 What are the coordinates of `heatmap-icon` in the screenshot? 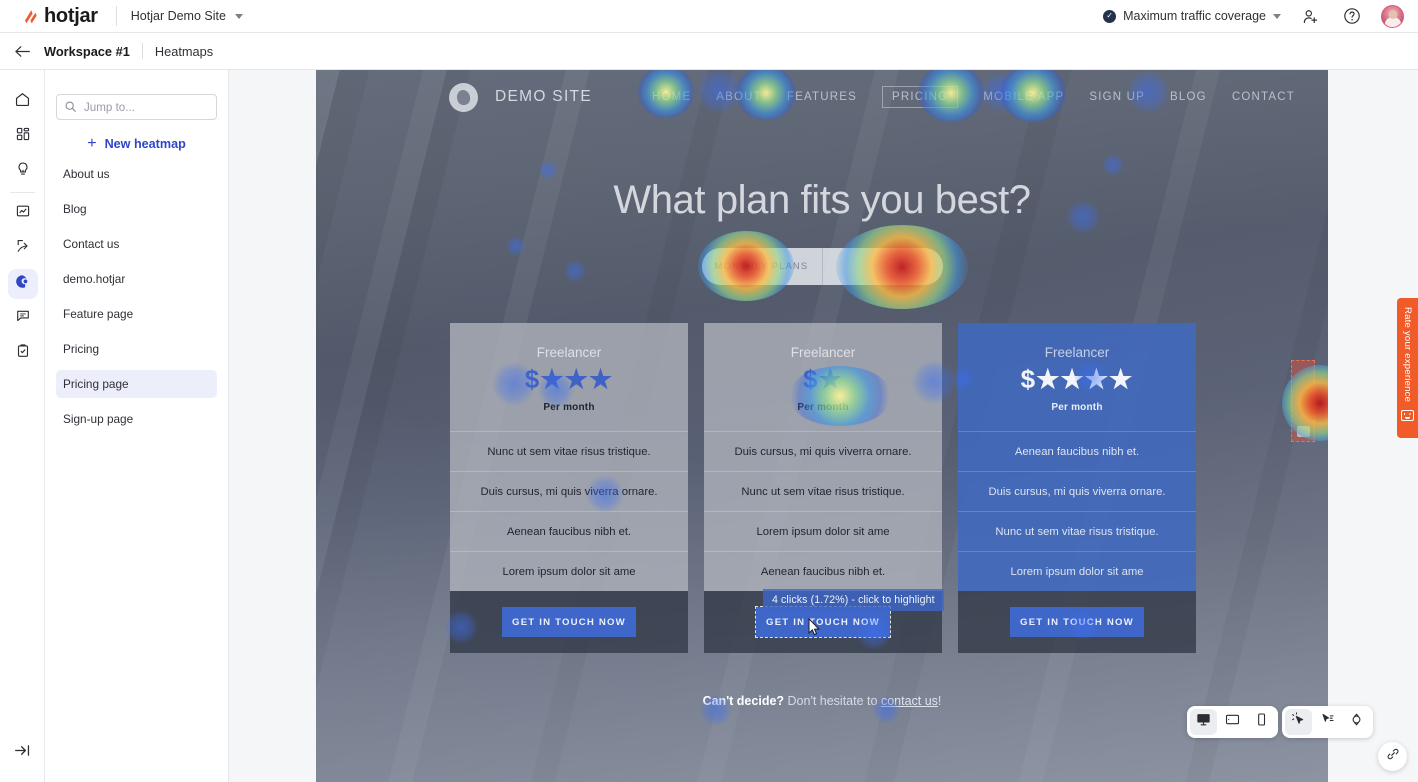 It's located at (22, 284).